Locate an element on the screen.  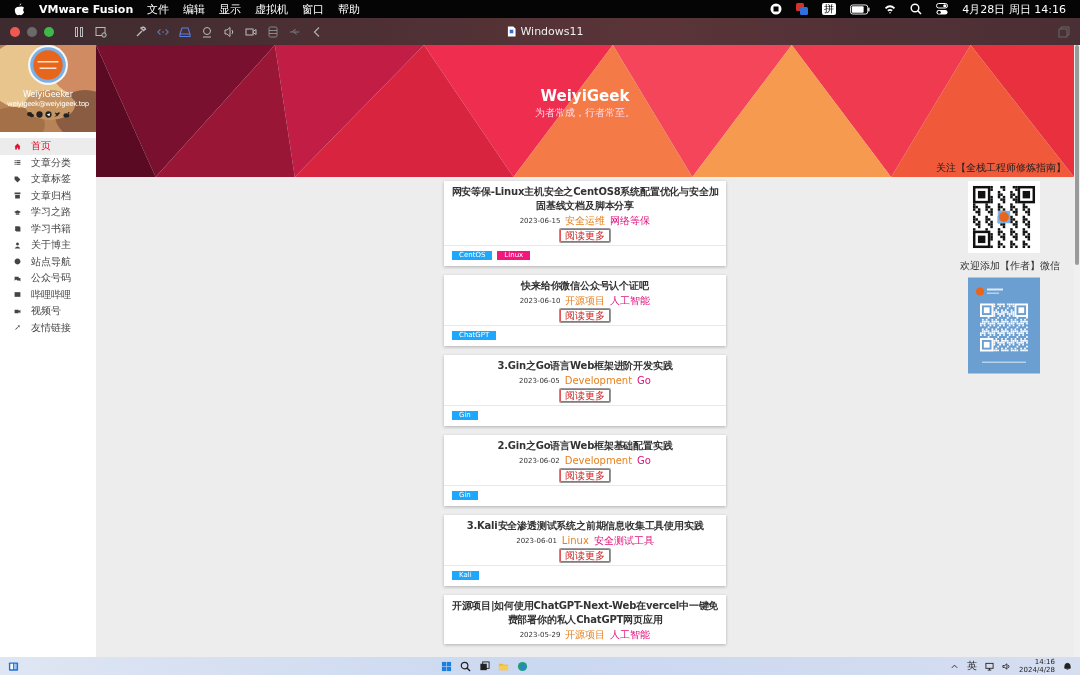
sidebar-item: 公众号码 is located at coordinates (48, 278).